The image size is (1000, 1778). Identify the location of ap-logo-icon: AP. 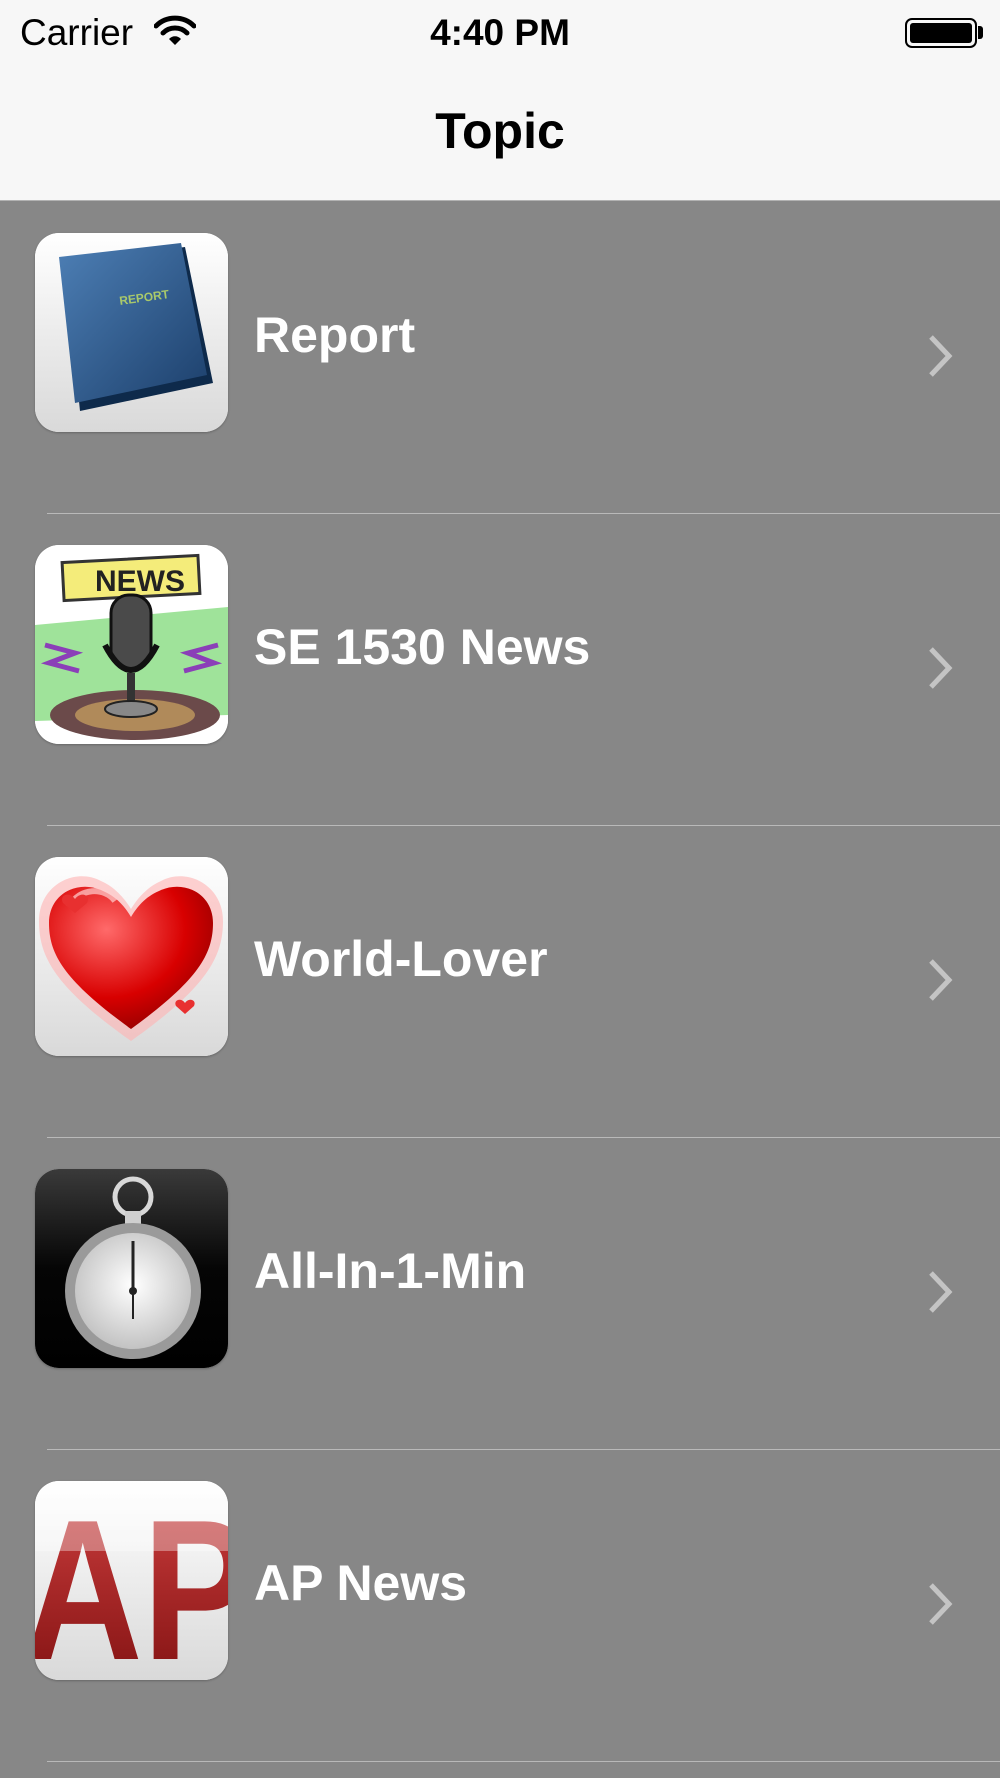
(131, 1580).